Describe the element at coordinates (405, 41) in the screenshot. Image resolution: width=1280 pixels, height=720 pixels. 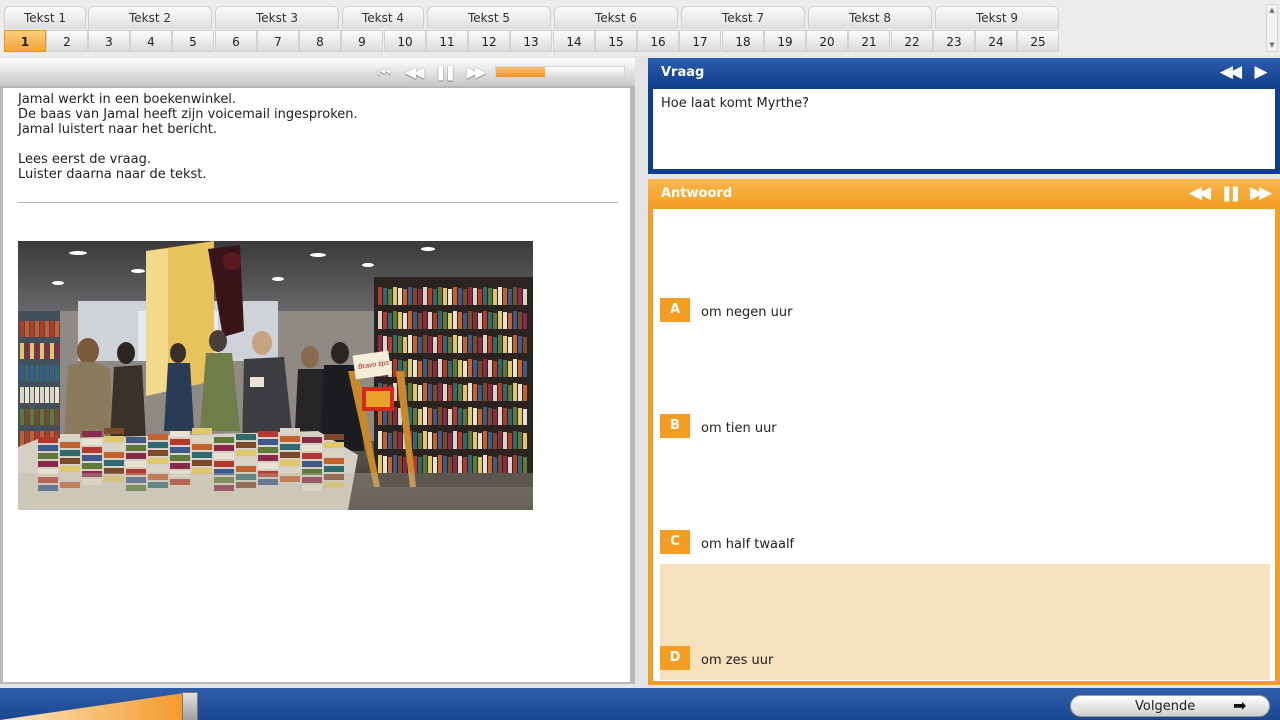
I see `question-number-10: 10` at that location.